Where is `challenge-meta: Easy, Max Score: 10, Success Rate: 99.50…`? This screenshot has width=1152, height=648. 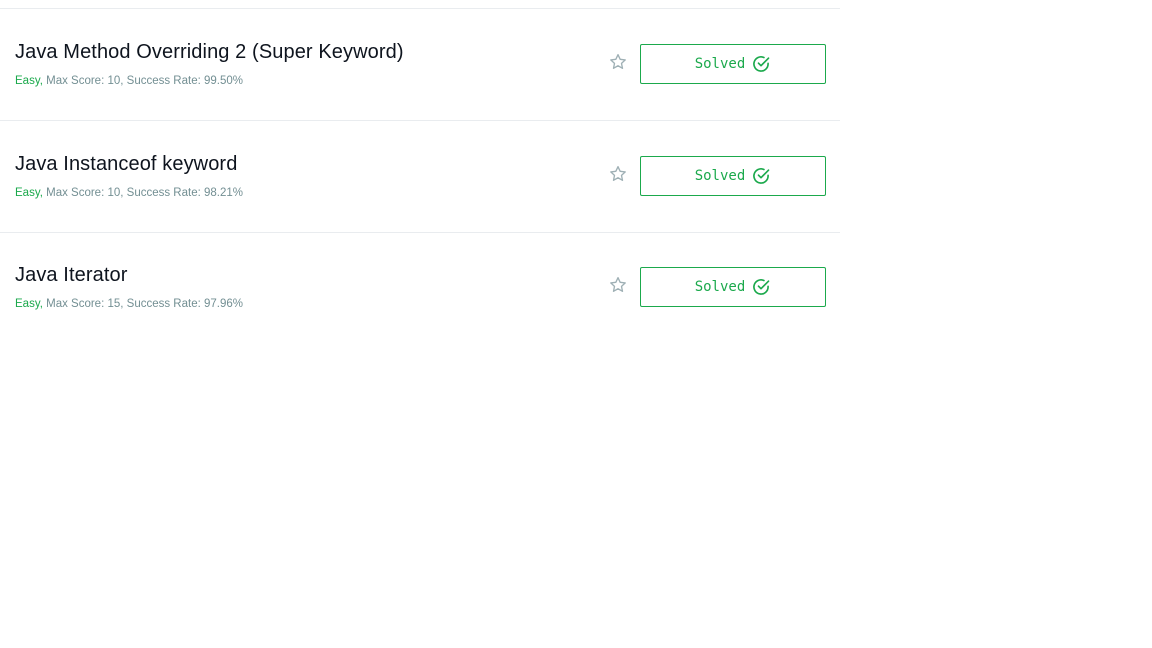 challenge-meta: Easy, Max Score: 10, Success Rate: 99.50… is located at coordinates (129, 81).